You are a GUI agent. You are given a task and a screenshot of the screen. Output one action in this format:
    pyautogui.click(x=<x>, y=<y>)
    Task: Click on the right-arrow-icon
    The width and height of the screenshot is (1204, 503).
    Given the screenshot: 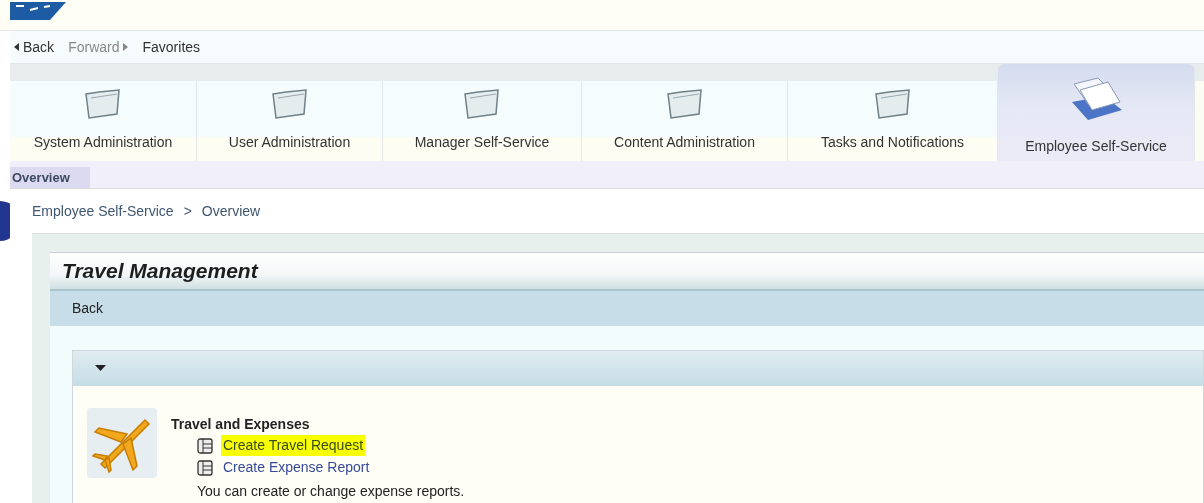 What is the action you would take?
    pyautogui.click(x=126, y=47)
    